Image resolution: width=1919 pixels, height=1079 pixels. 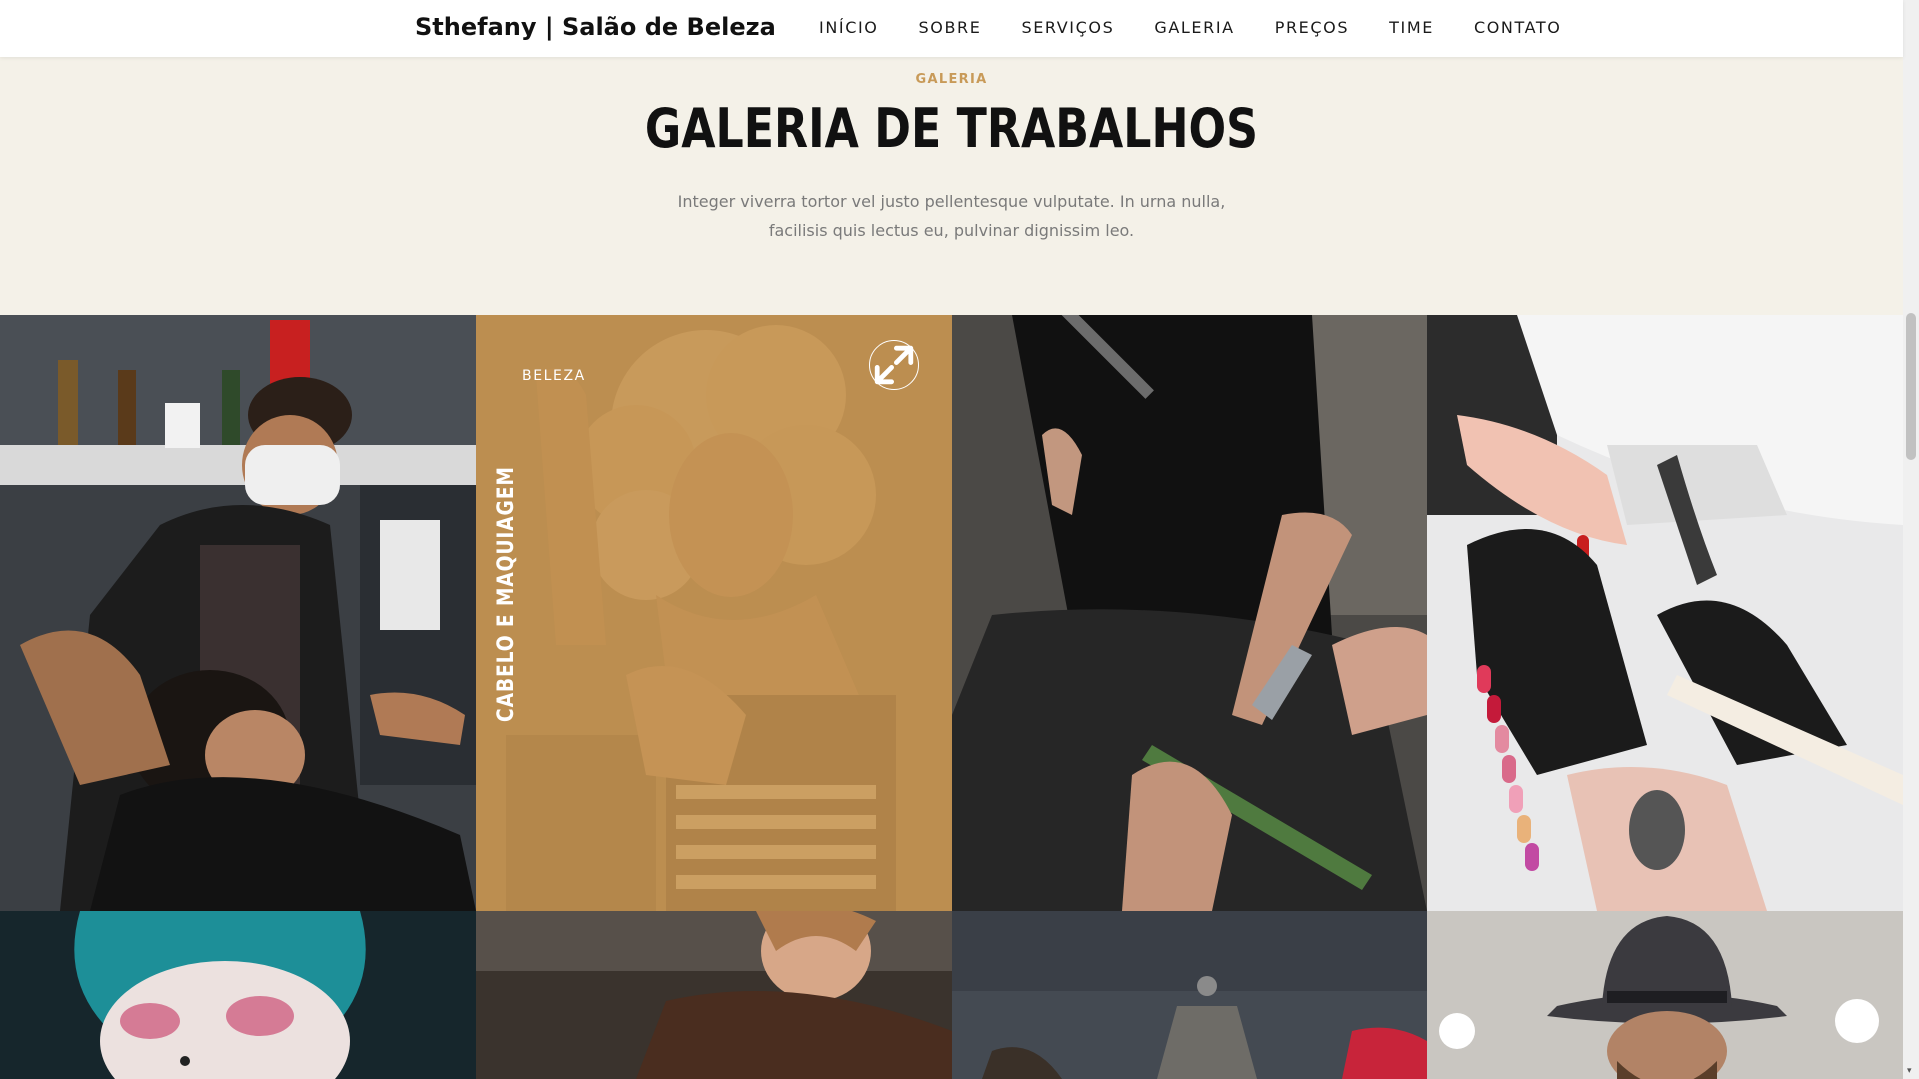 I want to click on expand-icon, so click(x=894, y=365).